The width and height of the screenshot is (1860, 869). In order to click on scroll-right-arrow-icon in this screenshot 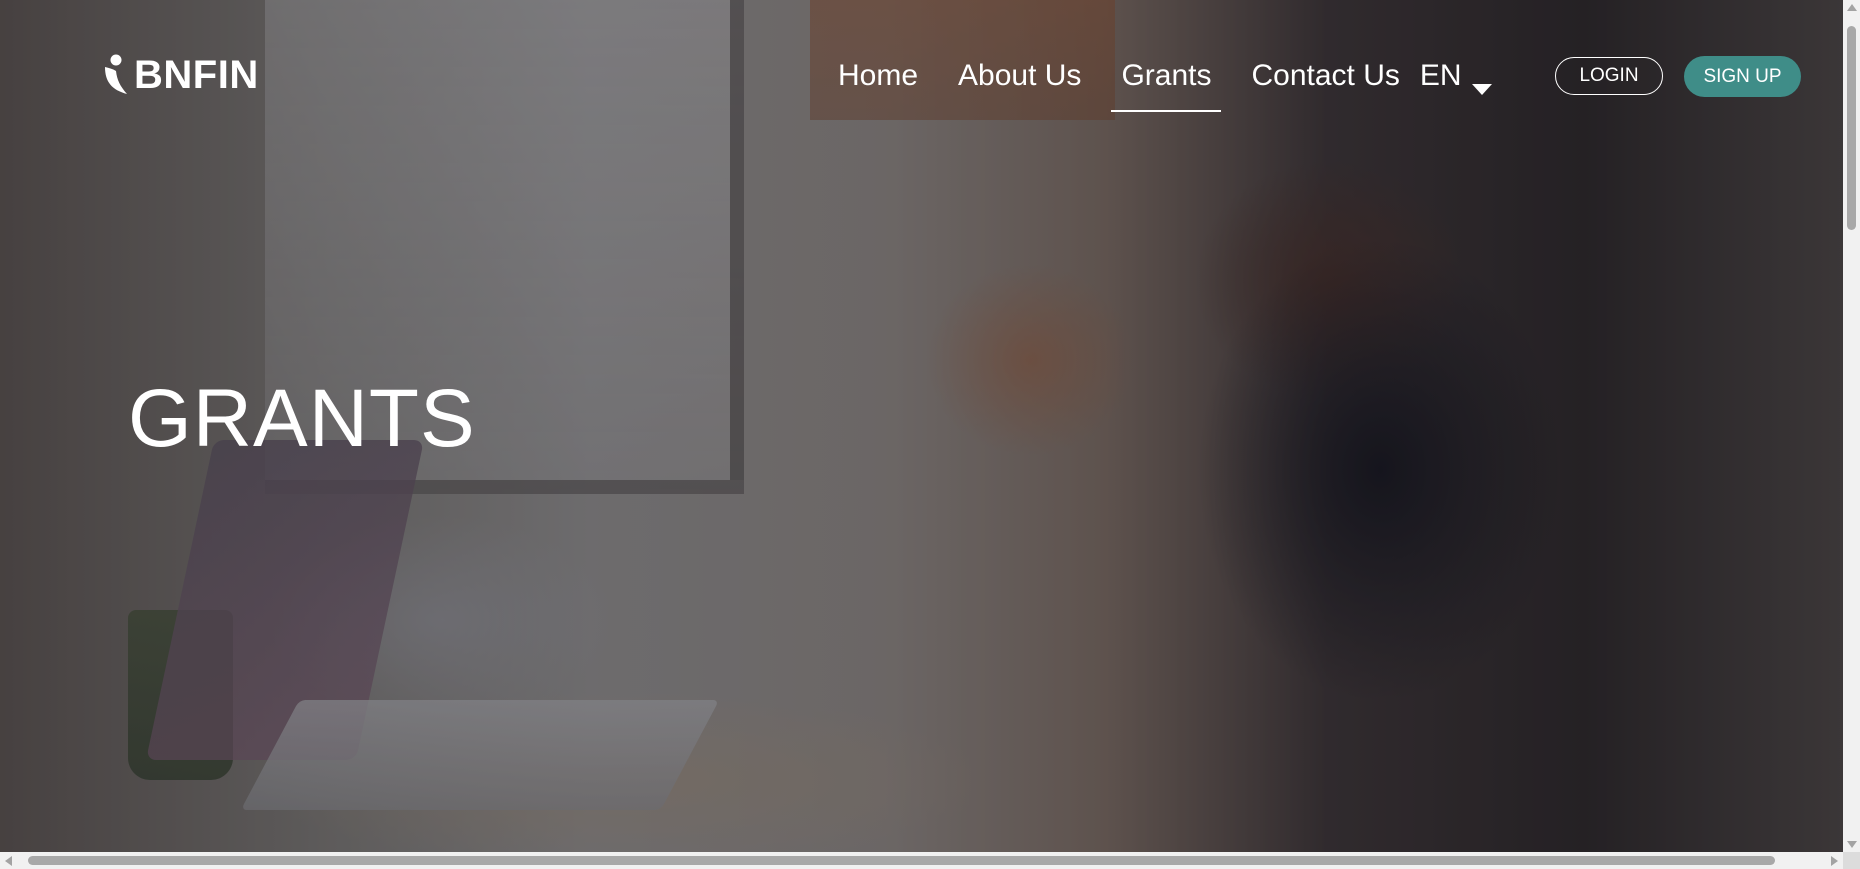, I will do `click(1834, 861)`.